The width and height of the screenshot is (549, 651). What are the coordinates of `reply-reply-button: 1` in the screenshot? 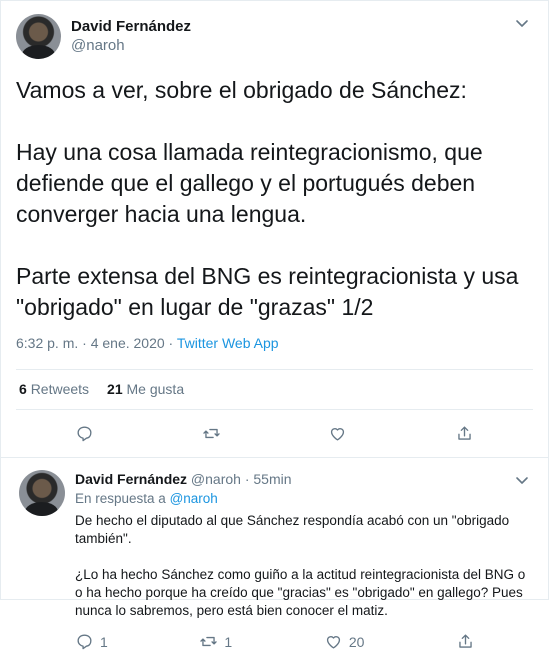 It's located at (91, 641).